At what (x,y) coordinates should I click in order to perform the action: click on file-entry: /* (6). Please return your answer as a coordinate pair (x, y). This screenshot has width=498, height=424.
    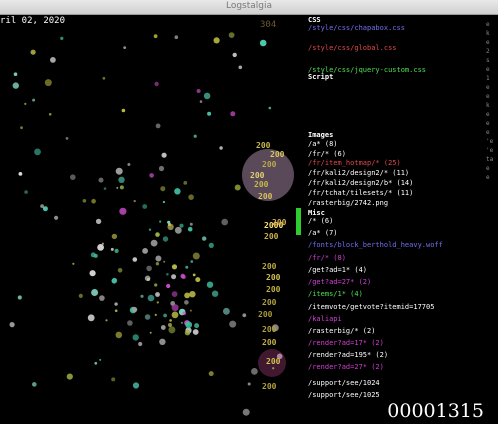
    Looking at the image, I should click on (321, 221).